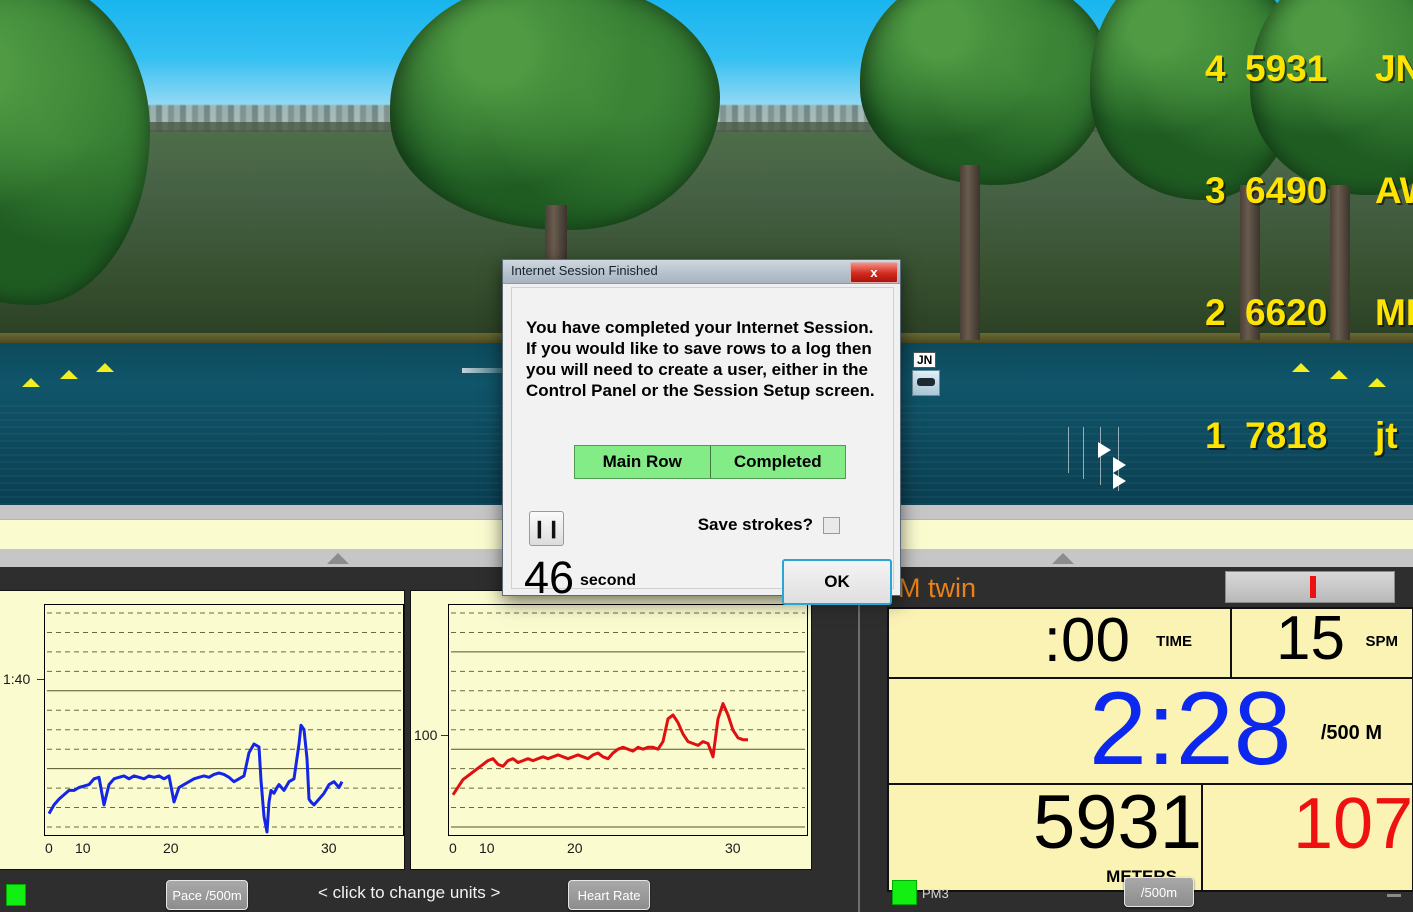 The image size is (1413, 912). I want to click on dialog-title-bar: Internet Session Finished x, so click(701, 272).